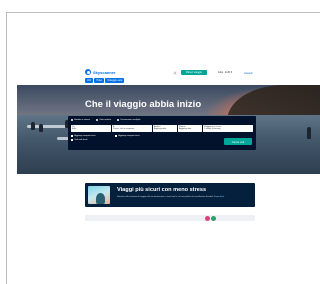  I want to click on trip-type-label: Solo andata, so click(105, 120).